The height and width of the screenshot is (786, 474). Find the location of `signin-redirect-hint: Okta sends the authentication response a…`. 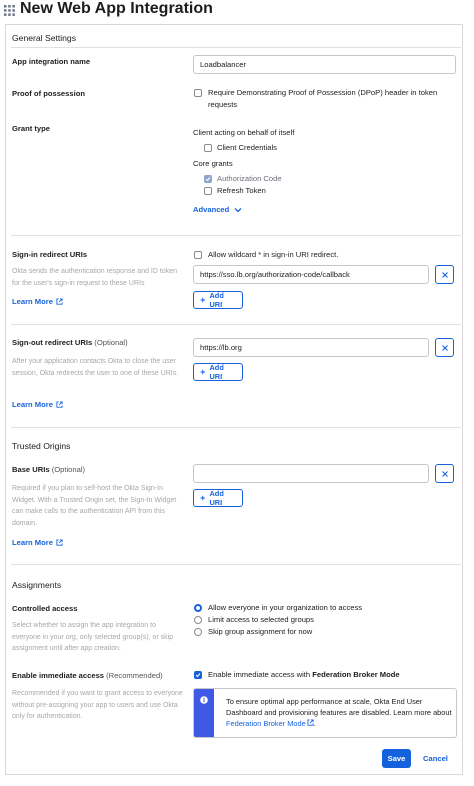

signin-redirect-hint: Okta sends the authentication response a… is located at coordinates (94, 277).